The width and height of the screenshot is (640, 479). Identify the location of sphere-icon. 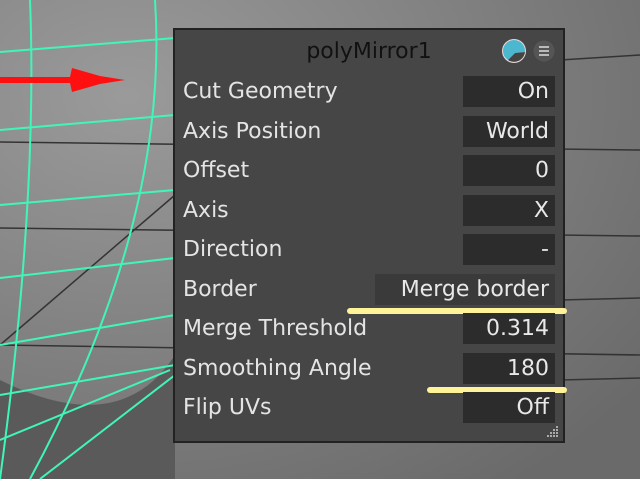
(514, 51).